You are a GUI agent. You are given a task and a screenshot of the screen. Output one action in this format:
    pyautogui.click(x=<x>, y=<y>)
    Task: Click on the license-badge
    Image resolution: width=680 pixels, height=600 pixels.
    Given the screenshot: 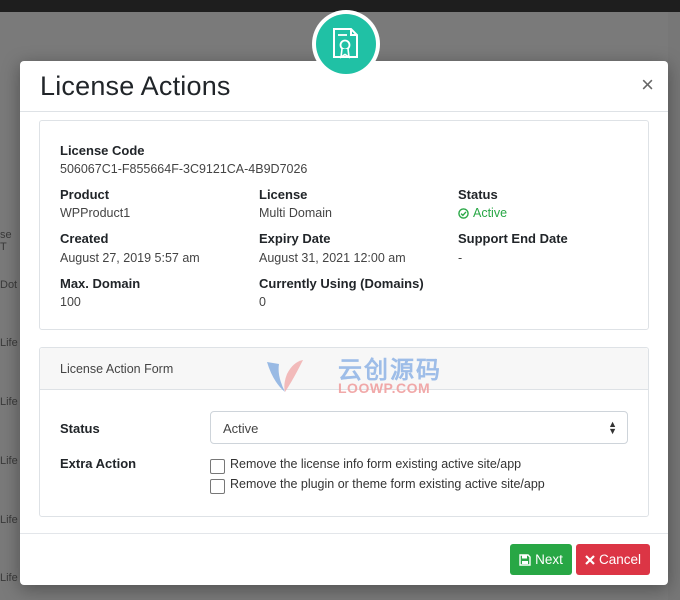 What is the action you would take?
    pyautogui.click(x=346, y=44)
    